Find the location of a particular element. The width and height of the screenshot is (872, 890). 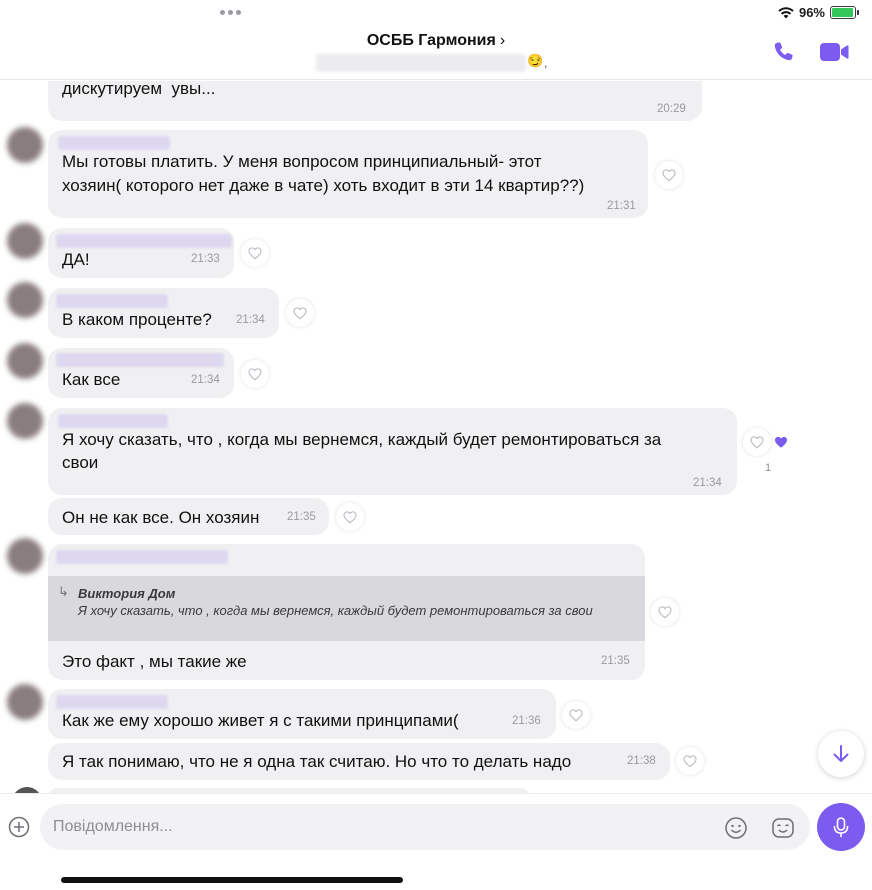

video-icon is located at coordinates (834, 52).